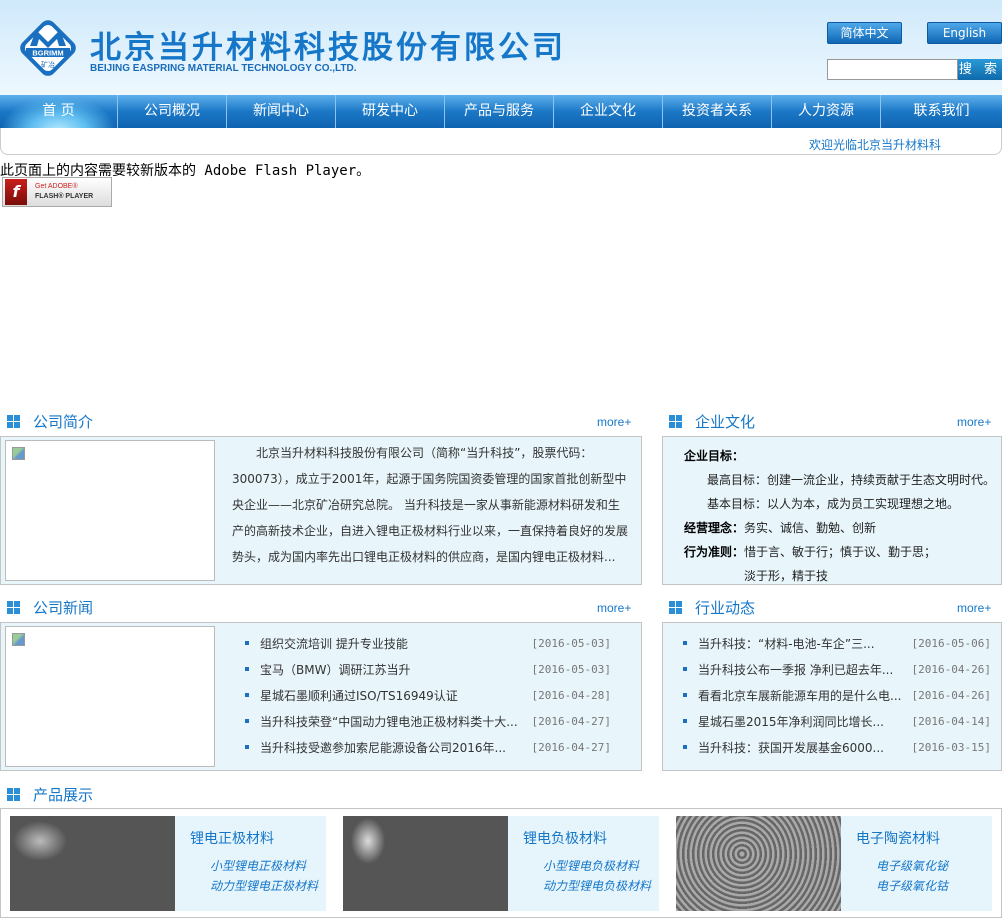  Describe the element at coordinates (614, 422) in the screenshot. I see `intro-more-link: more+` at that location.